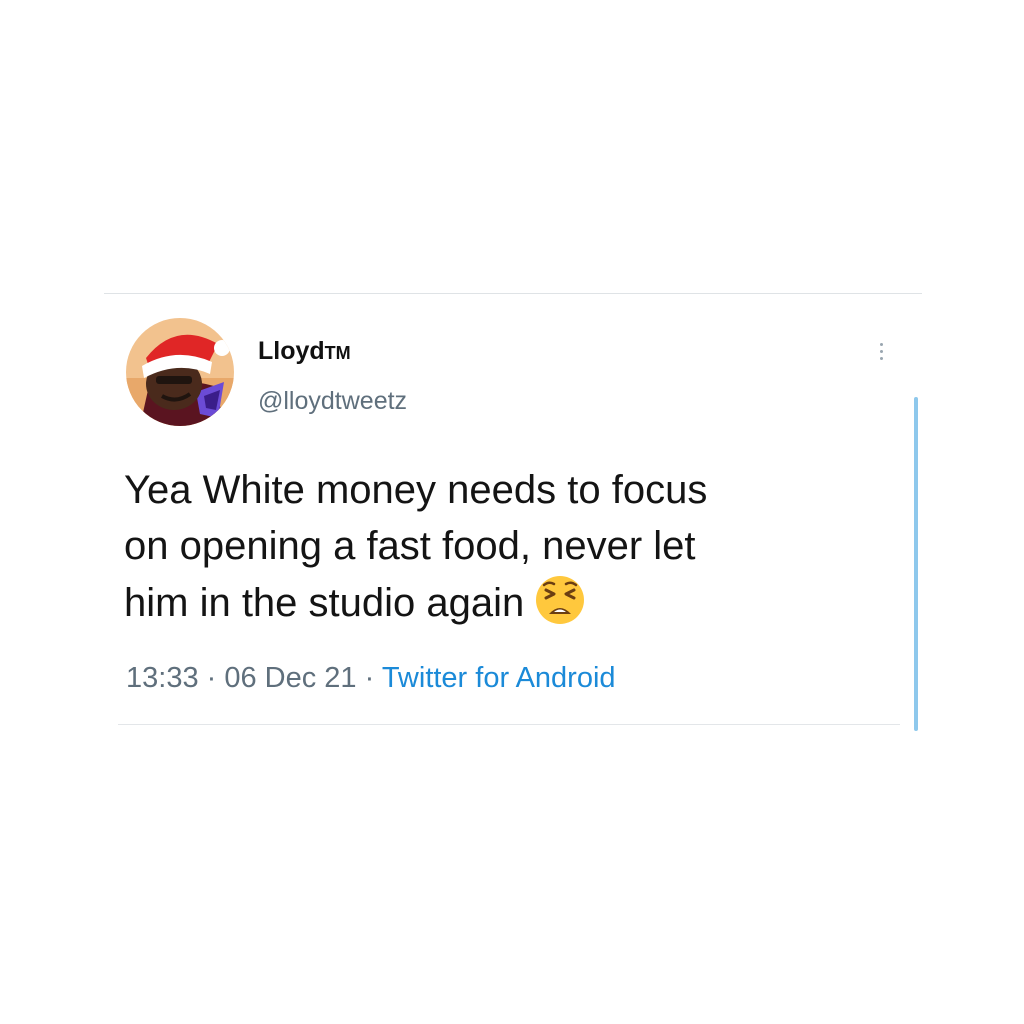 Image resolution: width=1024 pixels, height=1024 pixels. I want to click on display-name-text: Lloyd, so click(291, 351).